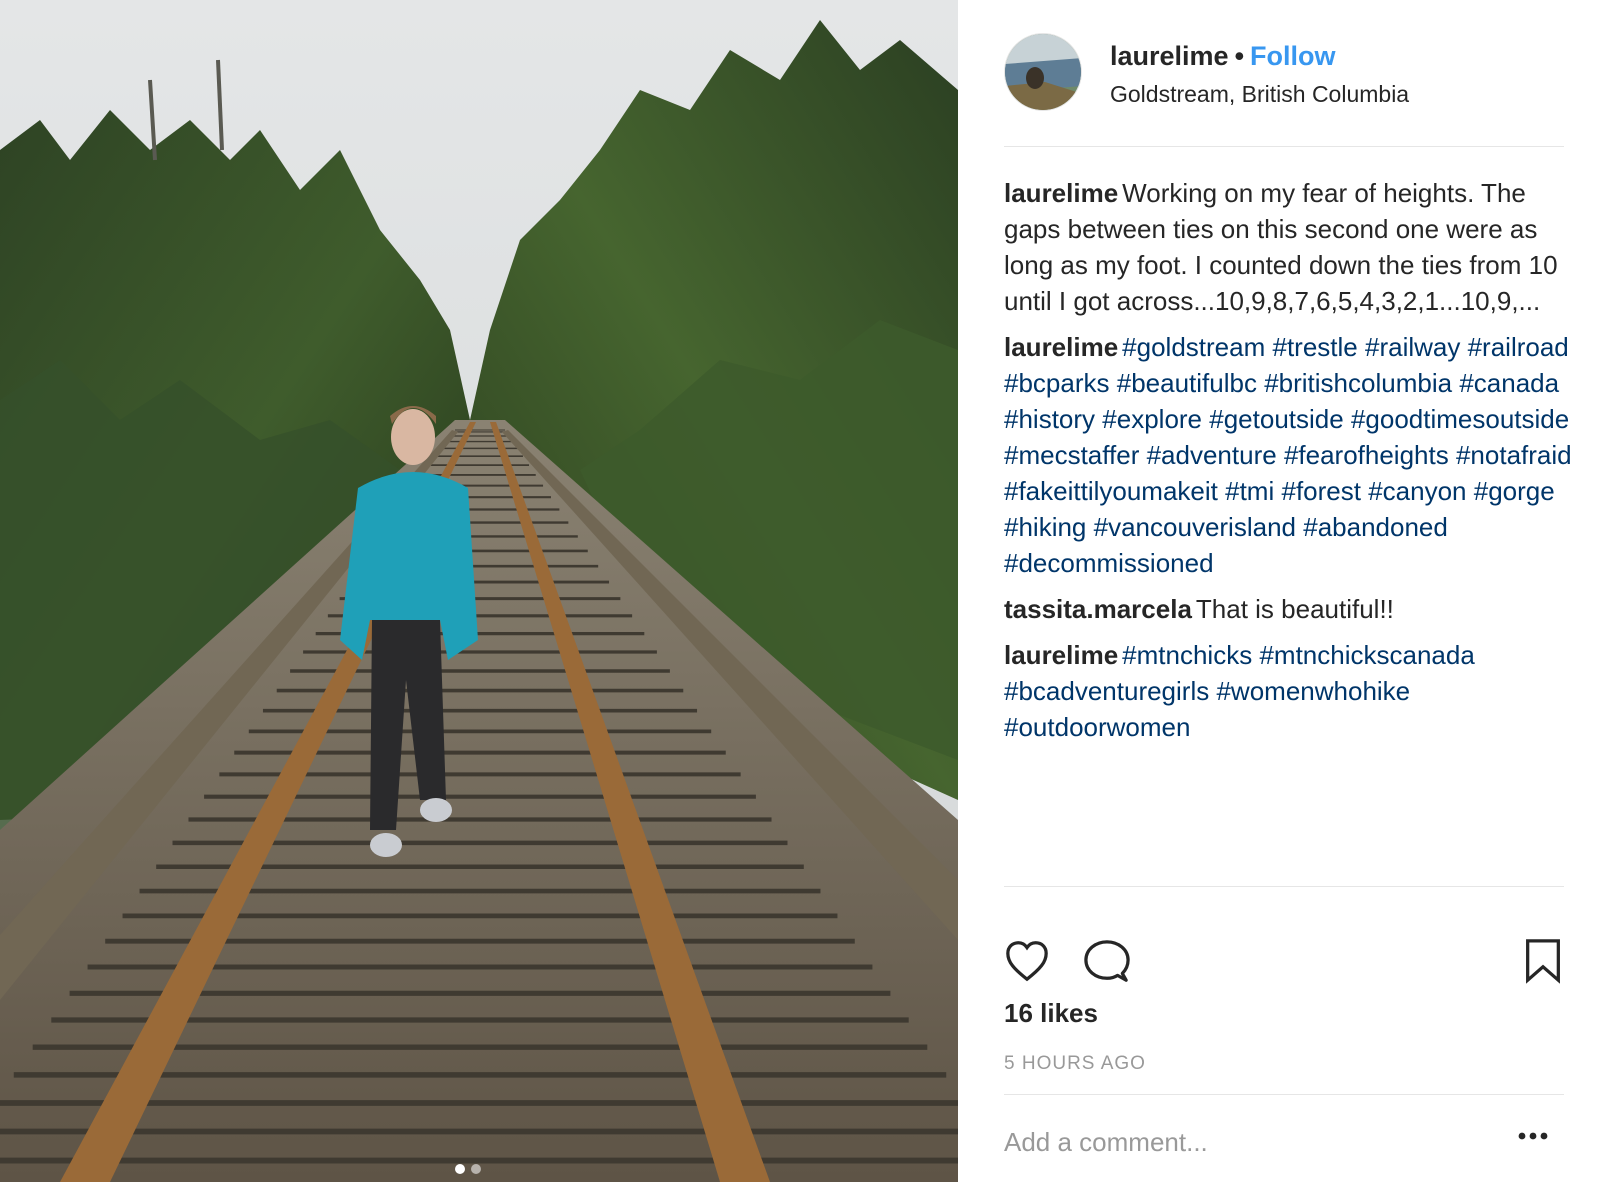  Describe the element at coordinates (1195, 527) in the screenshot. I see `hashtag-link: #vancouverisland` at that location.